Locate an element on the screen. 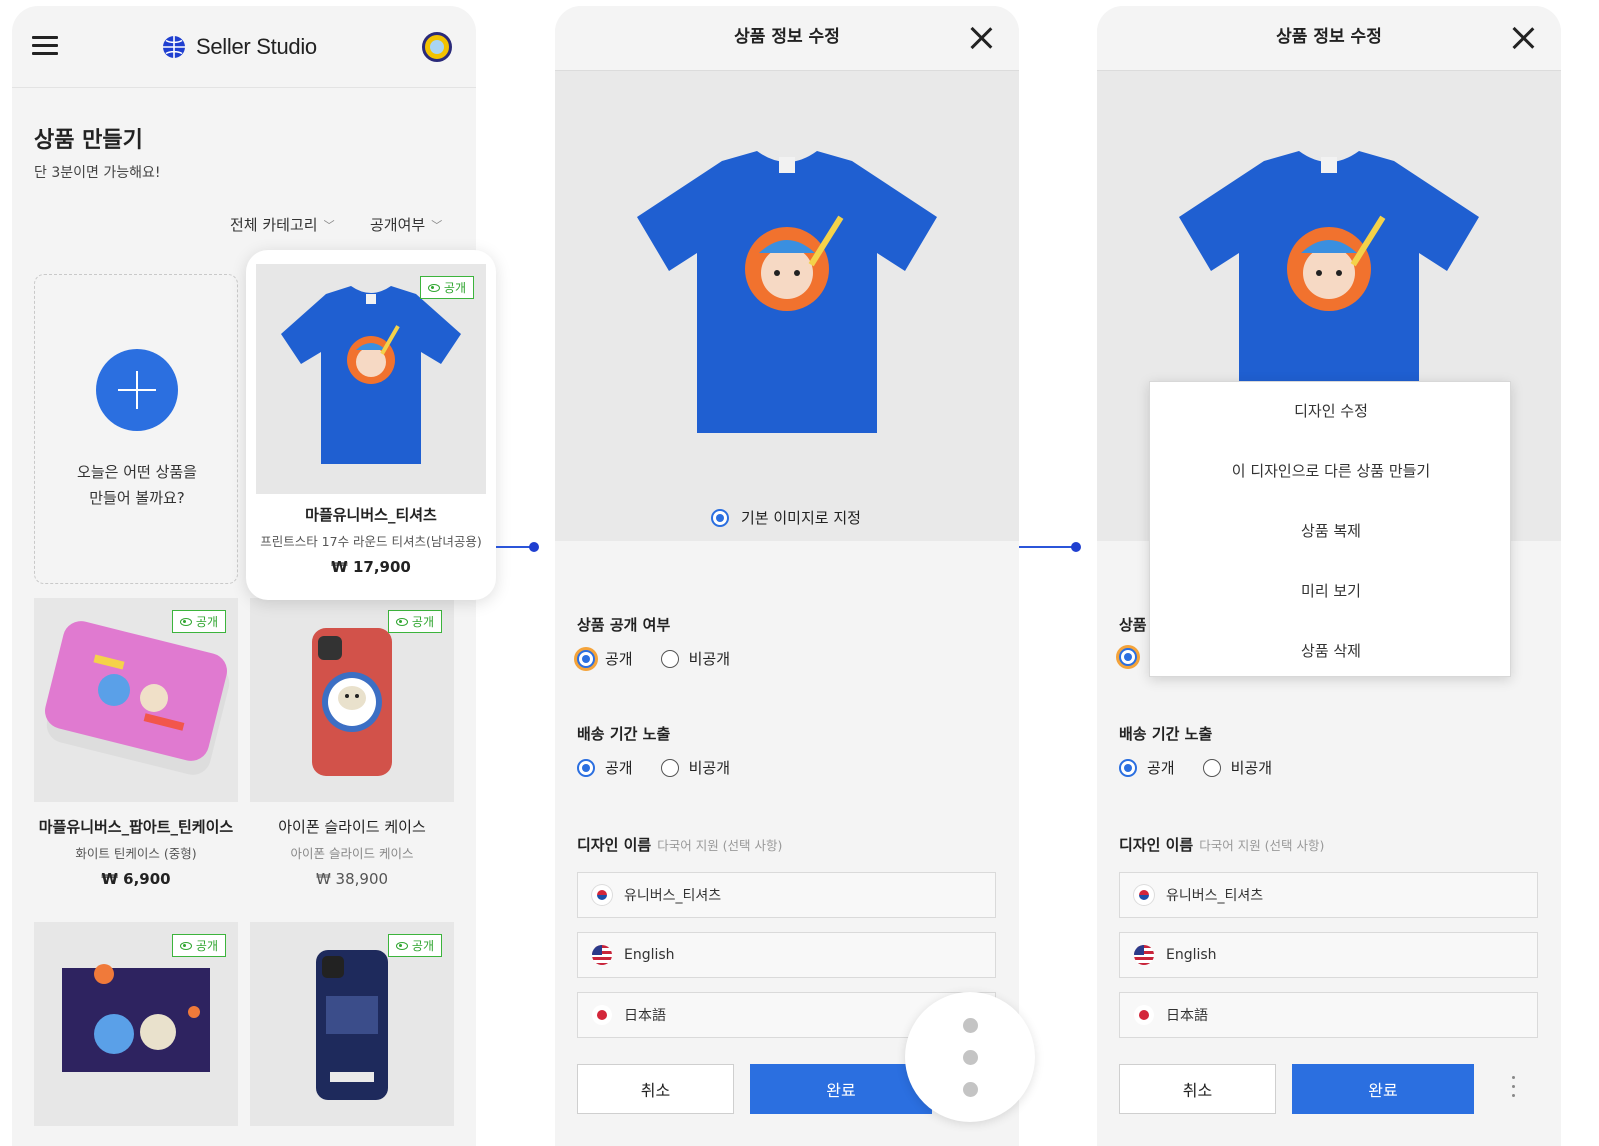  visibility-radio-group: 공개 비공개 is located at coordinates (667, 658).